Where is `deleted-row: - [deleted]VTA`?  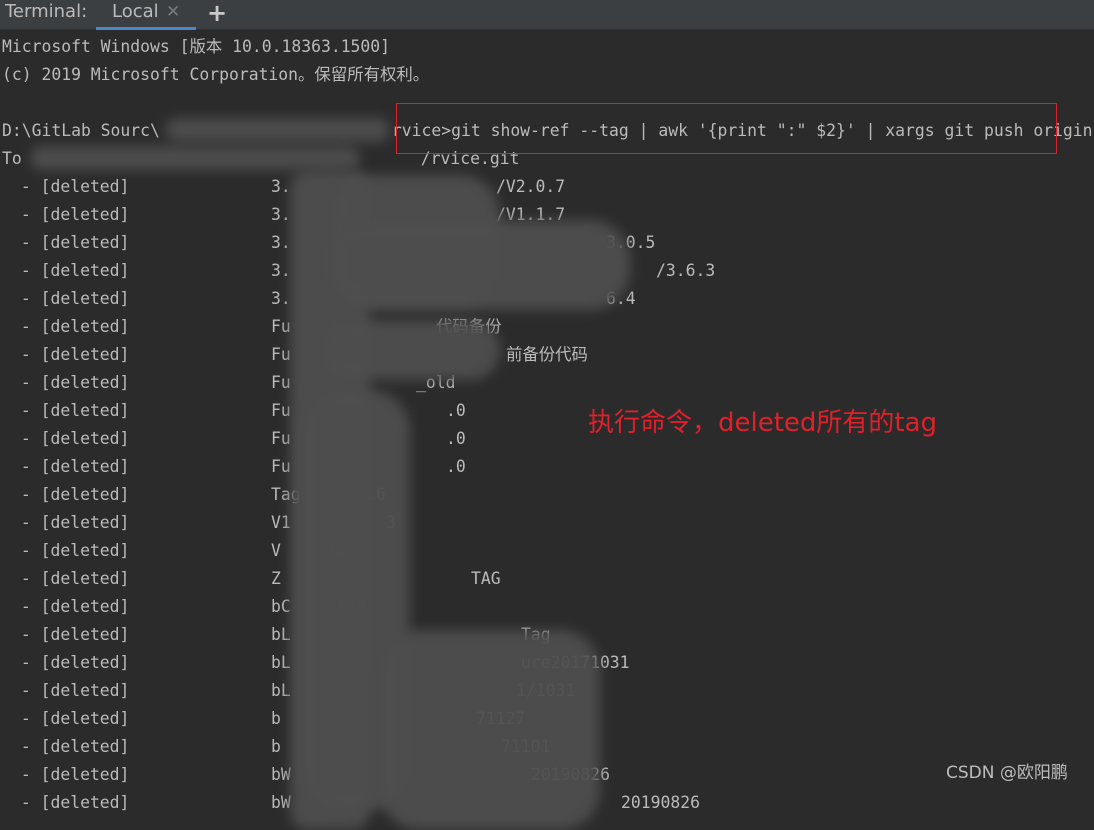 deleted-row: - [deleted]VTA is located at coordinates (500, 551).